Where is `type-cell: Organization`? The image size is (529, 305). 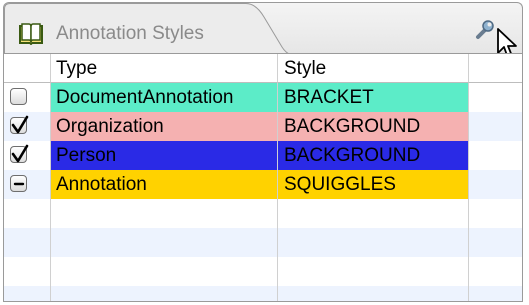
type-cell: Organization is located at coordinates (164, 126).